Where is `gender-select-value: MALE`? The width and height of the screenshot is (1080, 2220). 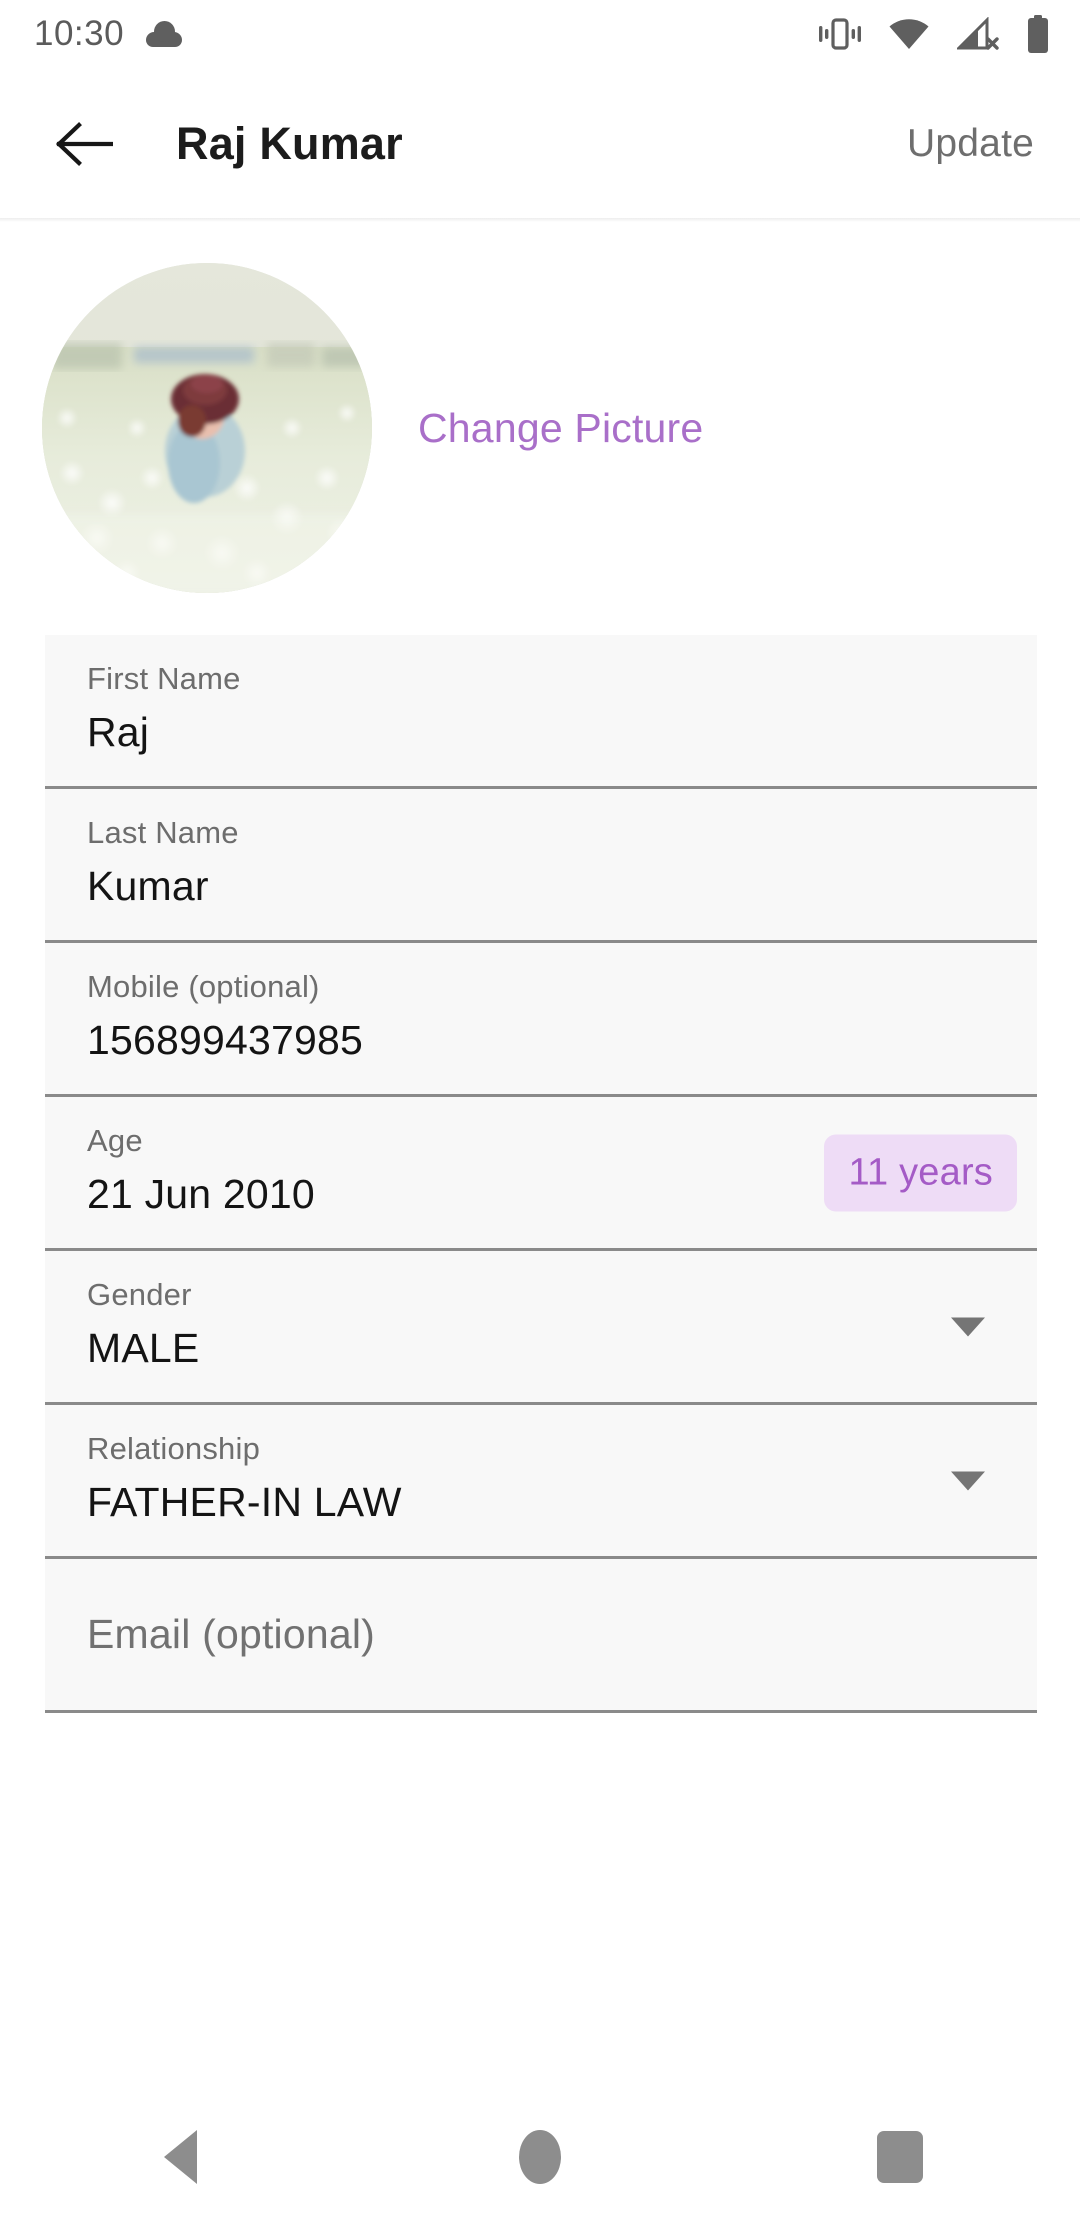 gender-select-value: MALE is located at coordinates (562, 1348).